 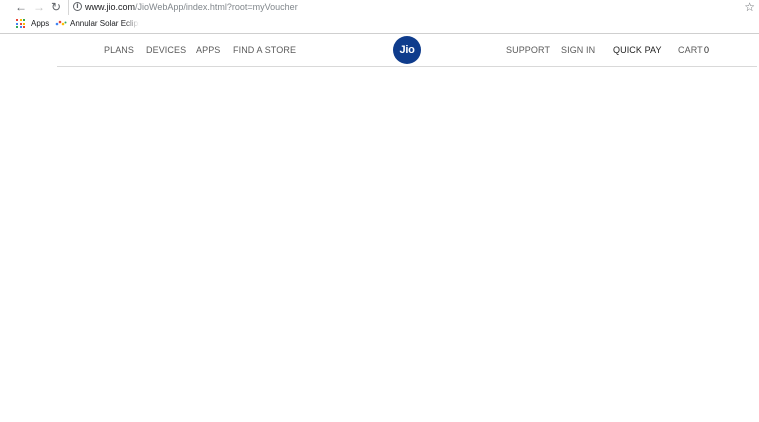 I want to click on url-path: /JioWebApp/index.html?root=myVoucher, so click(x=216, y=7).